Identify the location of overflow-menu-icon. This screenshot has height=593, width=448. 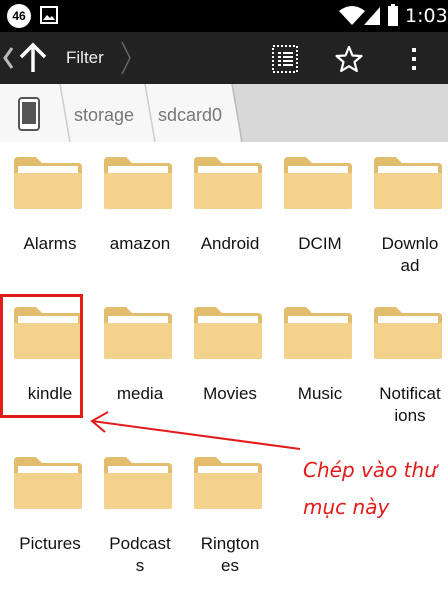
(414, 59).